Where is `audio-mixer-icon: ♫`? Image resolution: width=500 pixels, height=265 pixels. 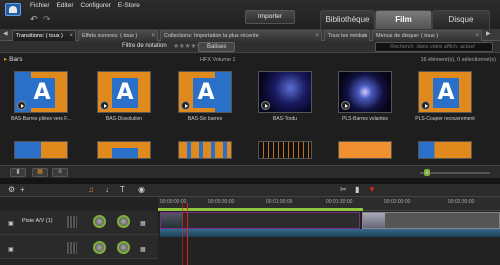
audio-mixer-icon: ♫ is located at coordinates (91, 189).